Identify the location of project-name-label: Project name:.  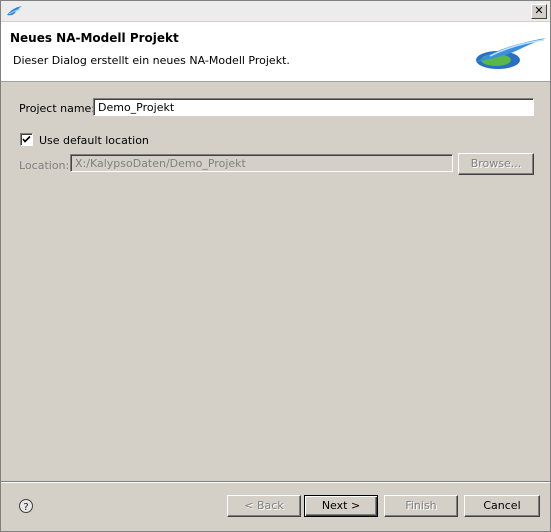
(57, 108).